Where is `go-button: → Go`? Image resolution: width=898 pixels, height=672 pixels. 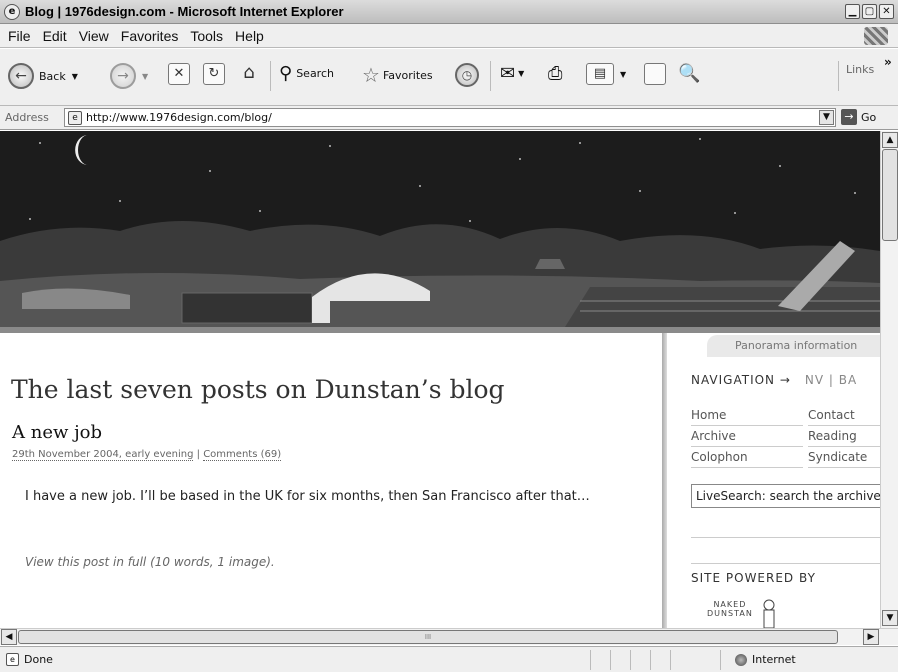
go-button: → Go is located at coordinates (858, 117).